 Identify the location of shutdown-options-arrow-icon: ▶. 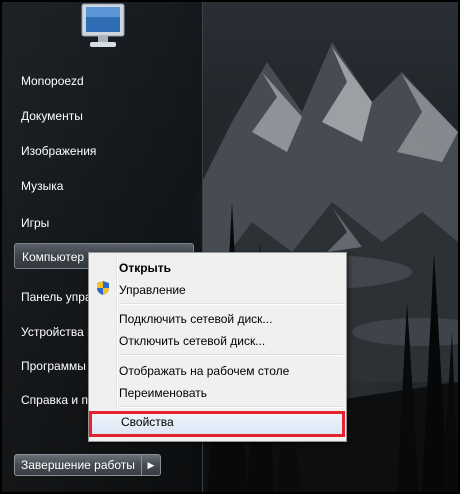
(151, 465).